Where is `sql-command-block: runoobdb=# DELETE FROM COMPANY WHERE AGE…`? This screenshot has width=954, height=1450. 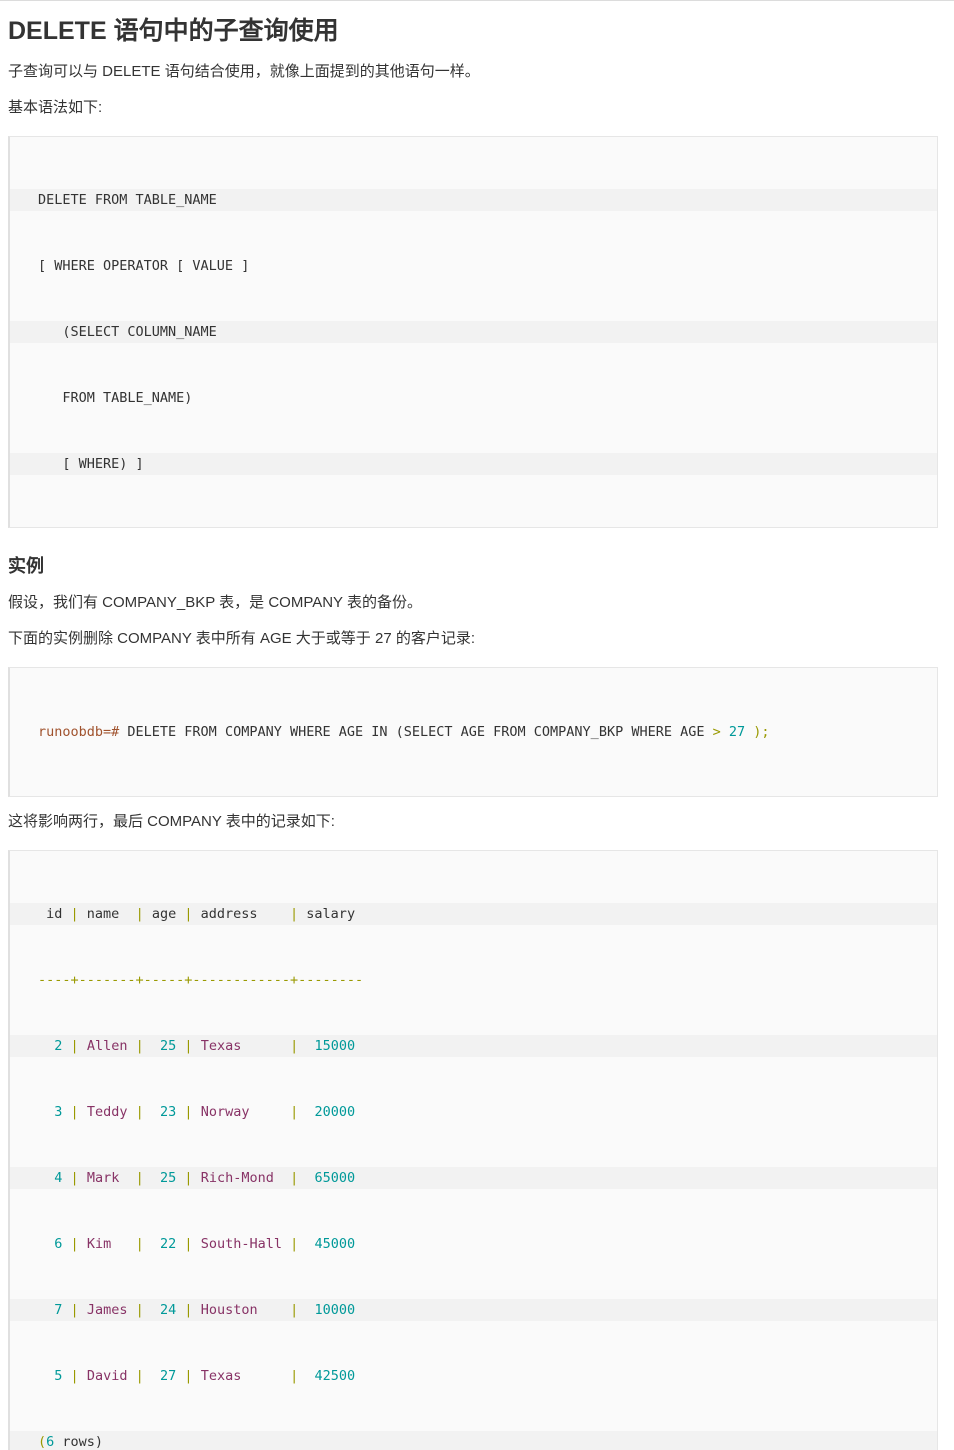 sql-command-block: runoobdb=# DELETE FROM COMPANY WHERE AGE… is located at coordinates (473, 732).